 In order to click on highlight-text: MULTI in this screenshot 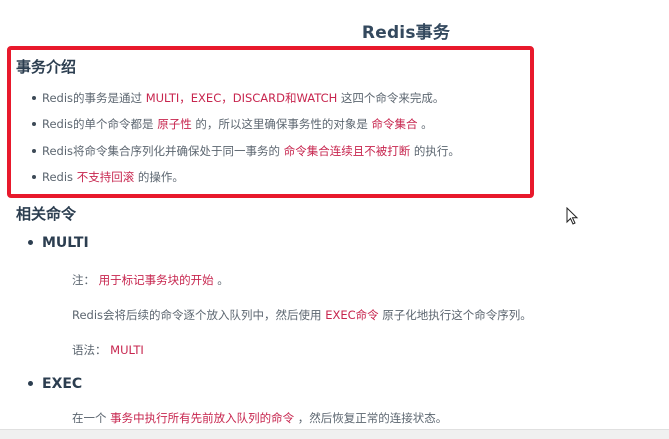, I will do `click(127, 350)`.